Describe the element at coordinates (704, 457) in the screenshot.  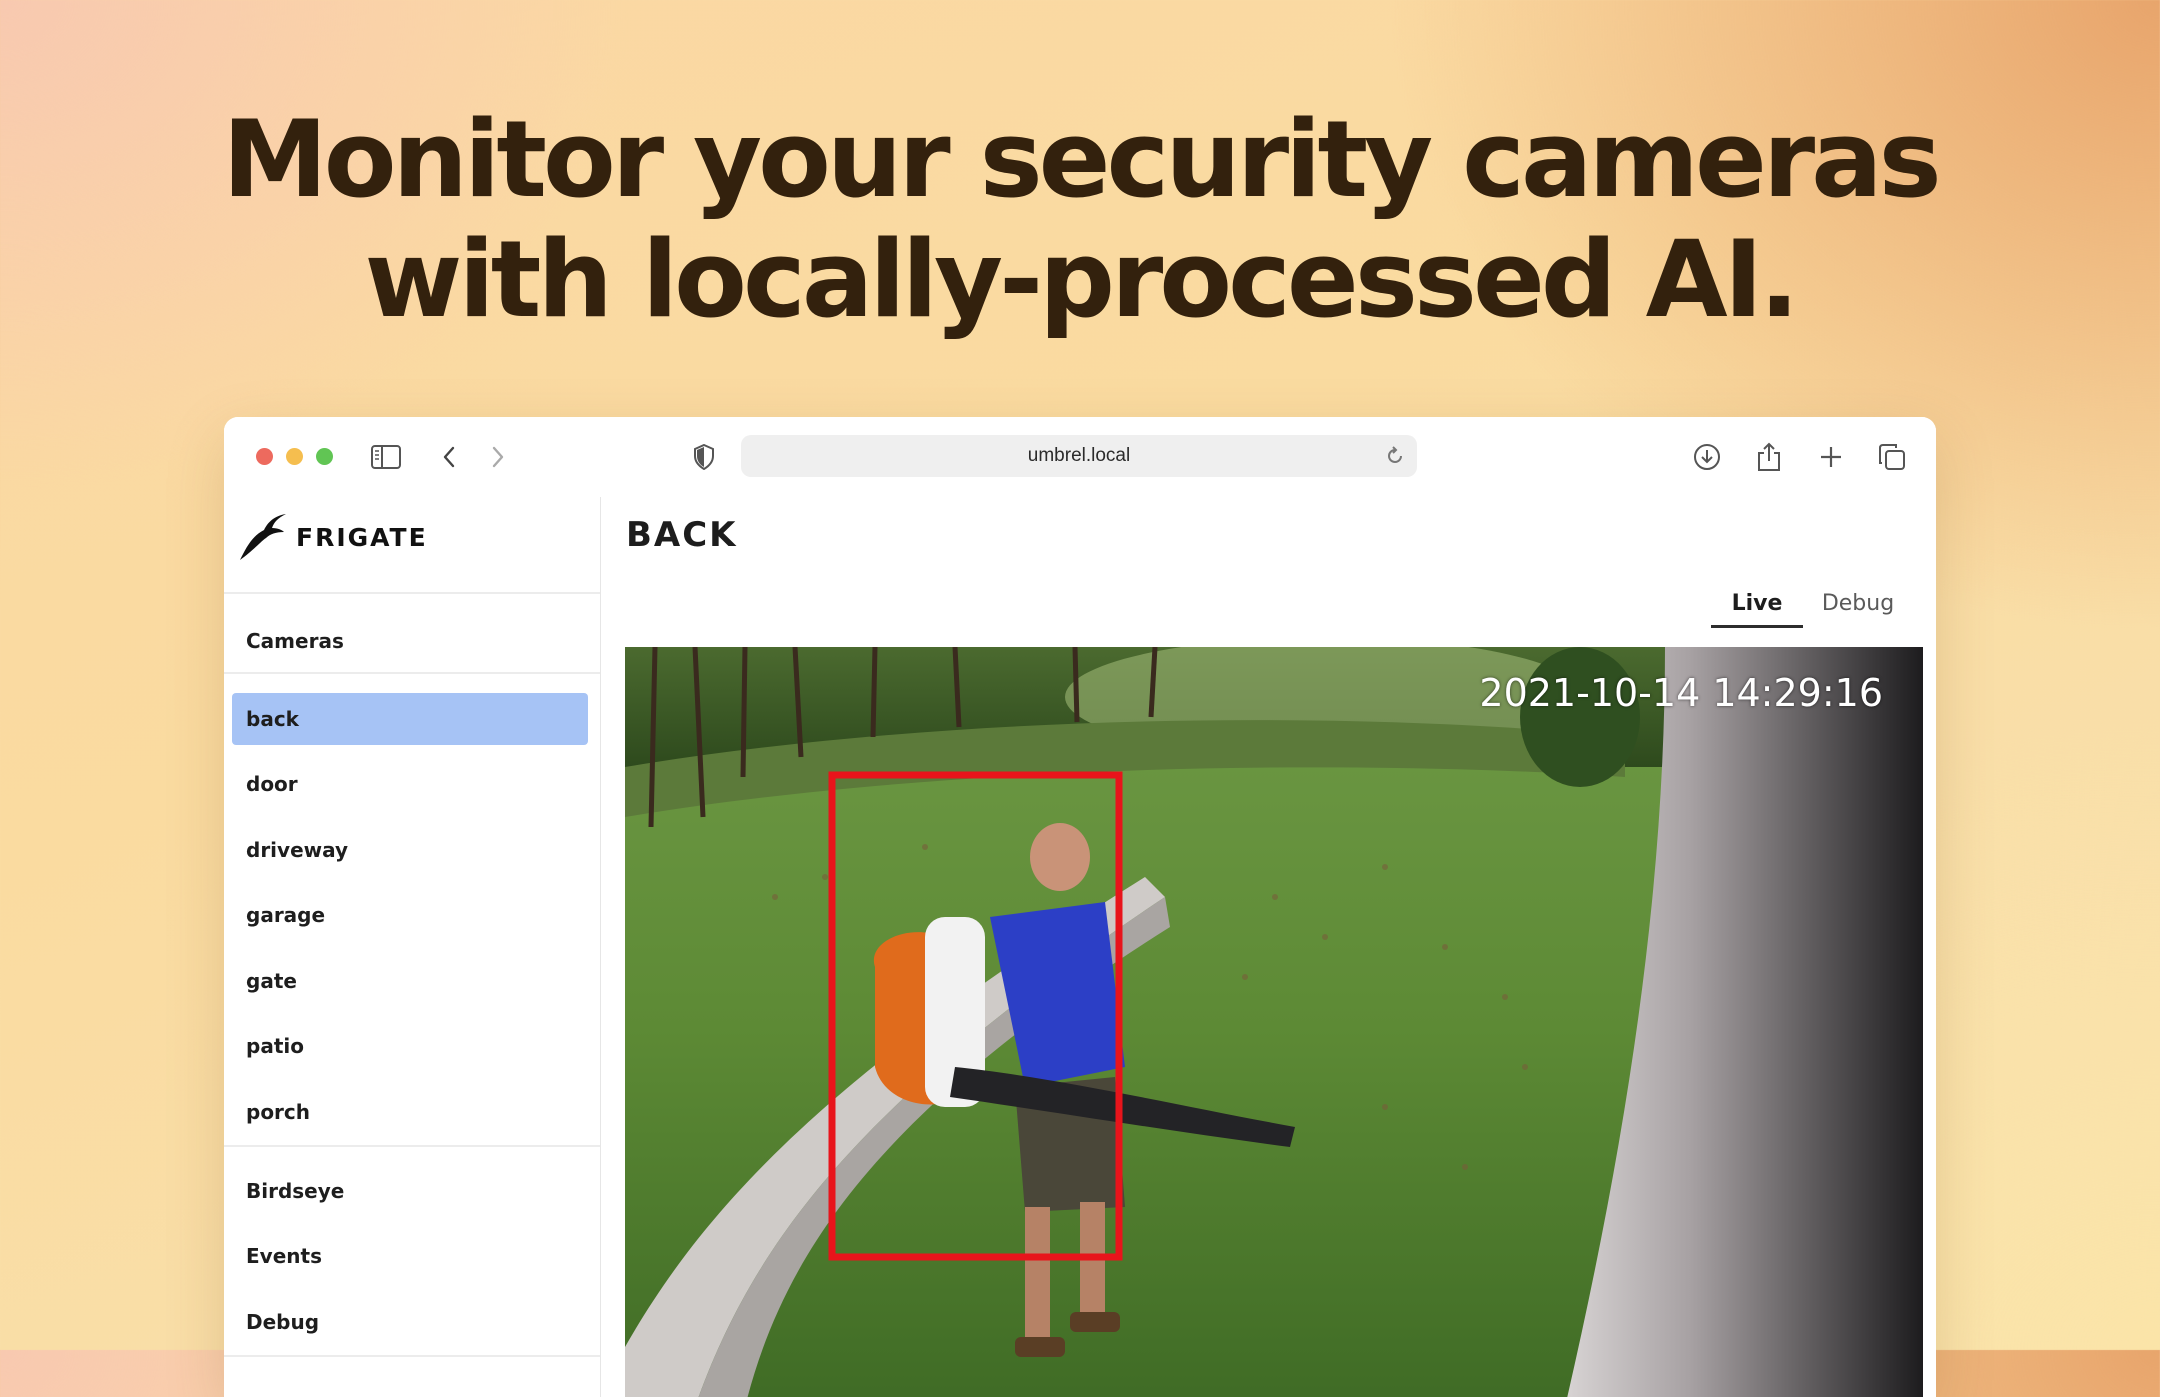
I see `shield-icon` at that location.